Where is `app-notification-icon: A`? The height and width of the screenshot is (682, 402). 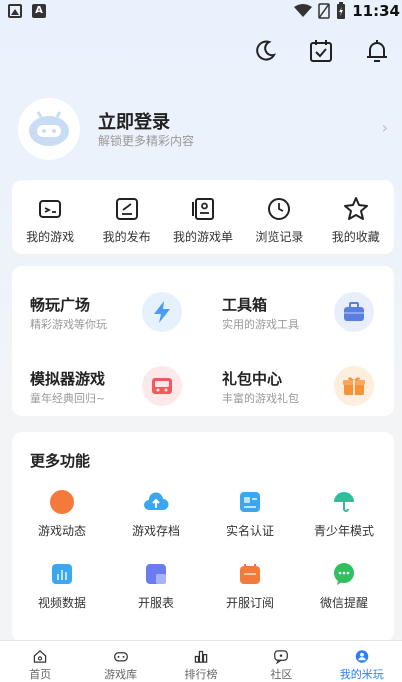
app-notification-icon: A is located at coordinates (39, 11).